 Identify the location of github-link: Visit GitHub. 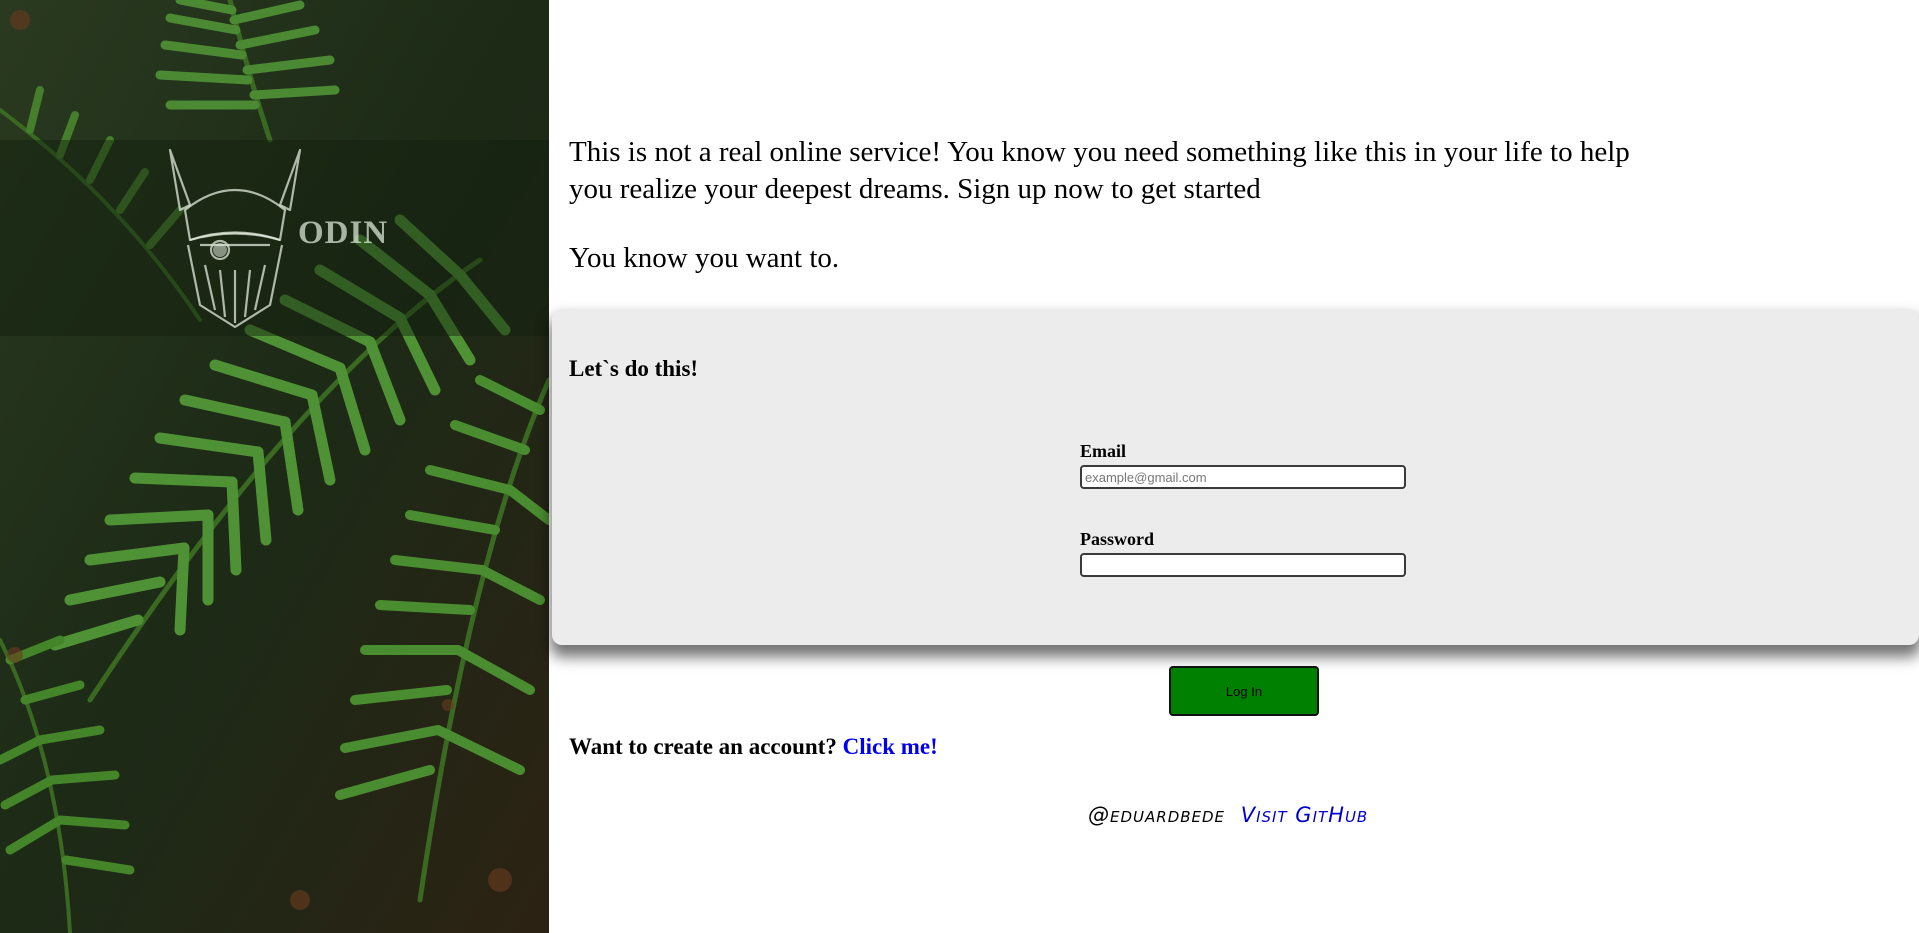
(1305, 815).